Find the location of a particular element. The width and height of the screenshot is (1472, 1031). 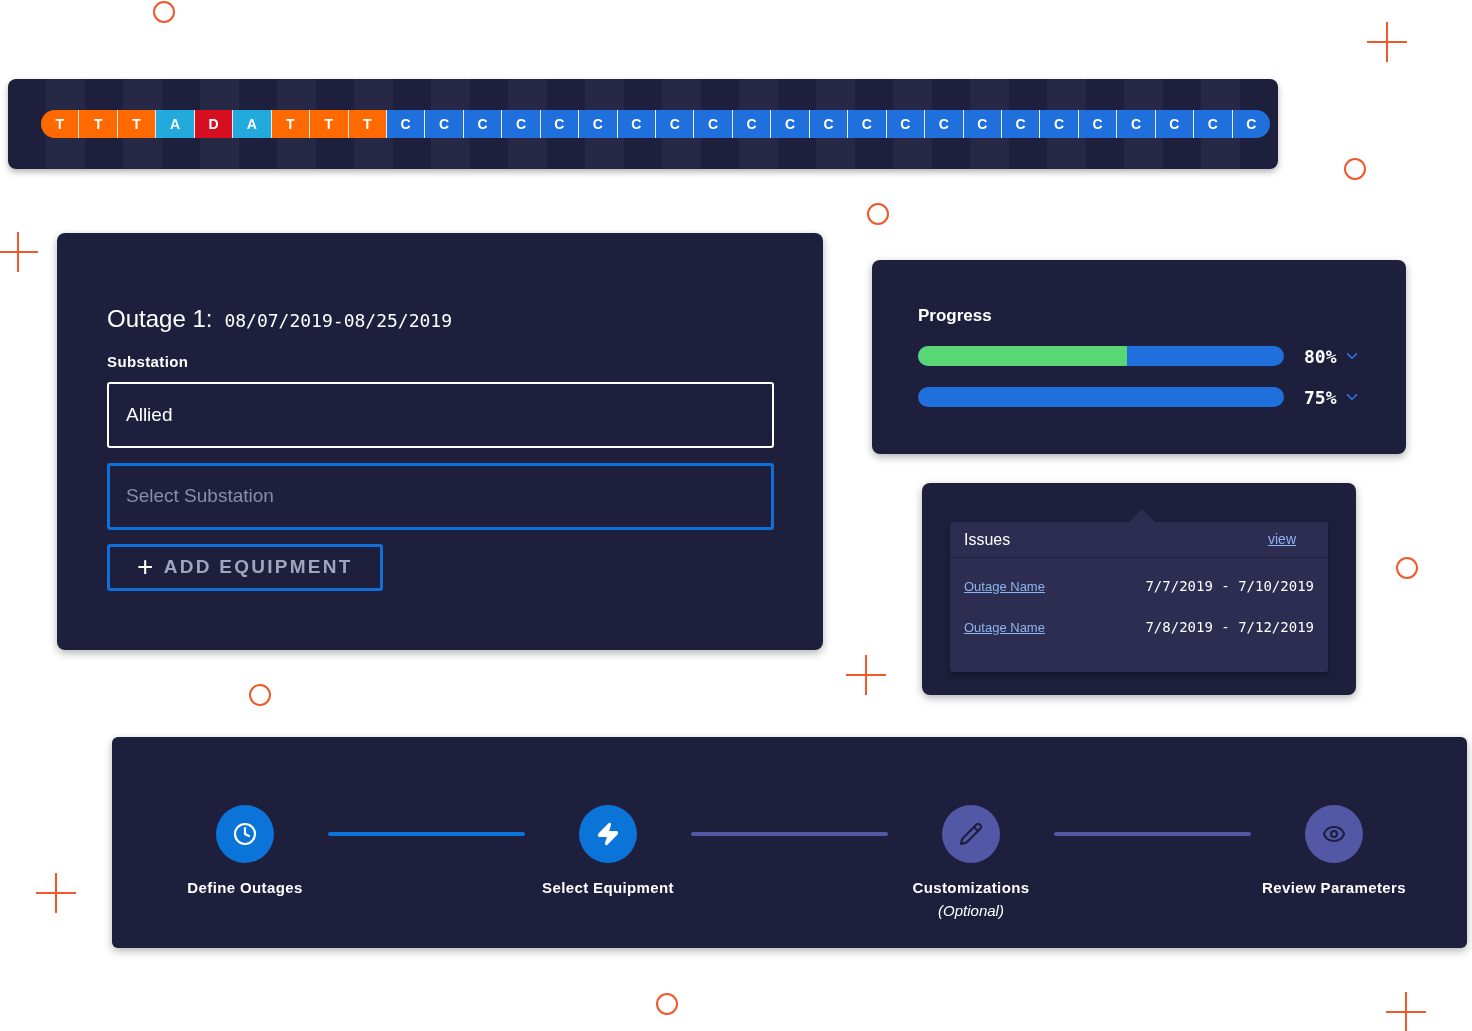

select-substation-field: Select Substation is located at coordinates (440, 496).